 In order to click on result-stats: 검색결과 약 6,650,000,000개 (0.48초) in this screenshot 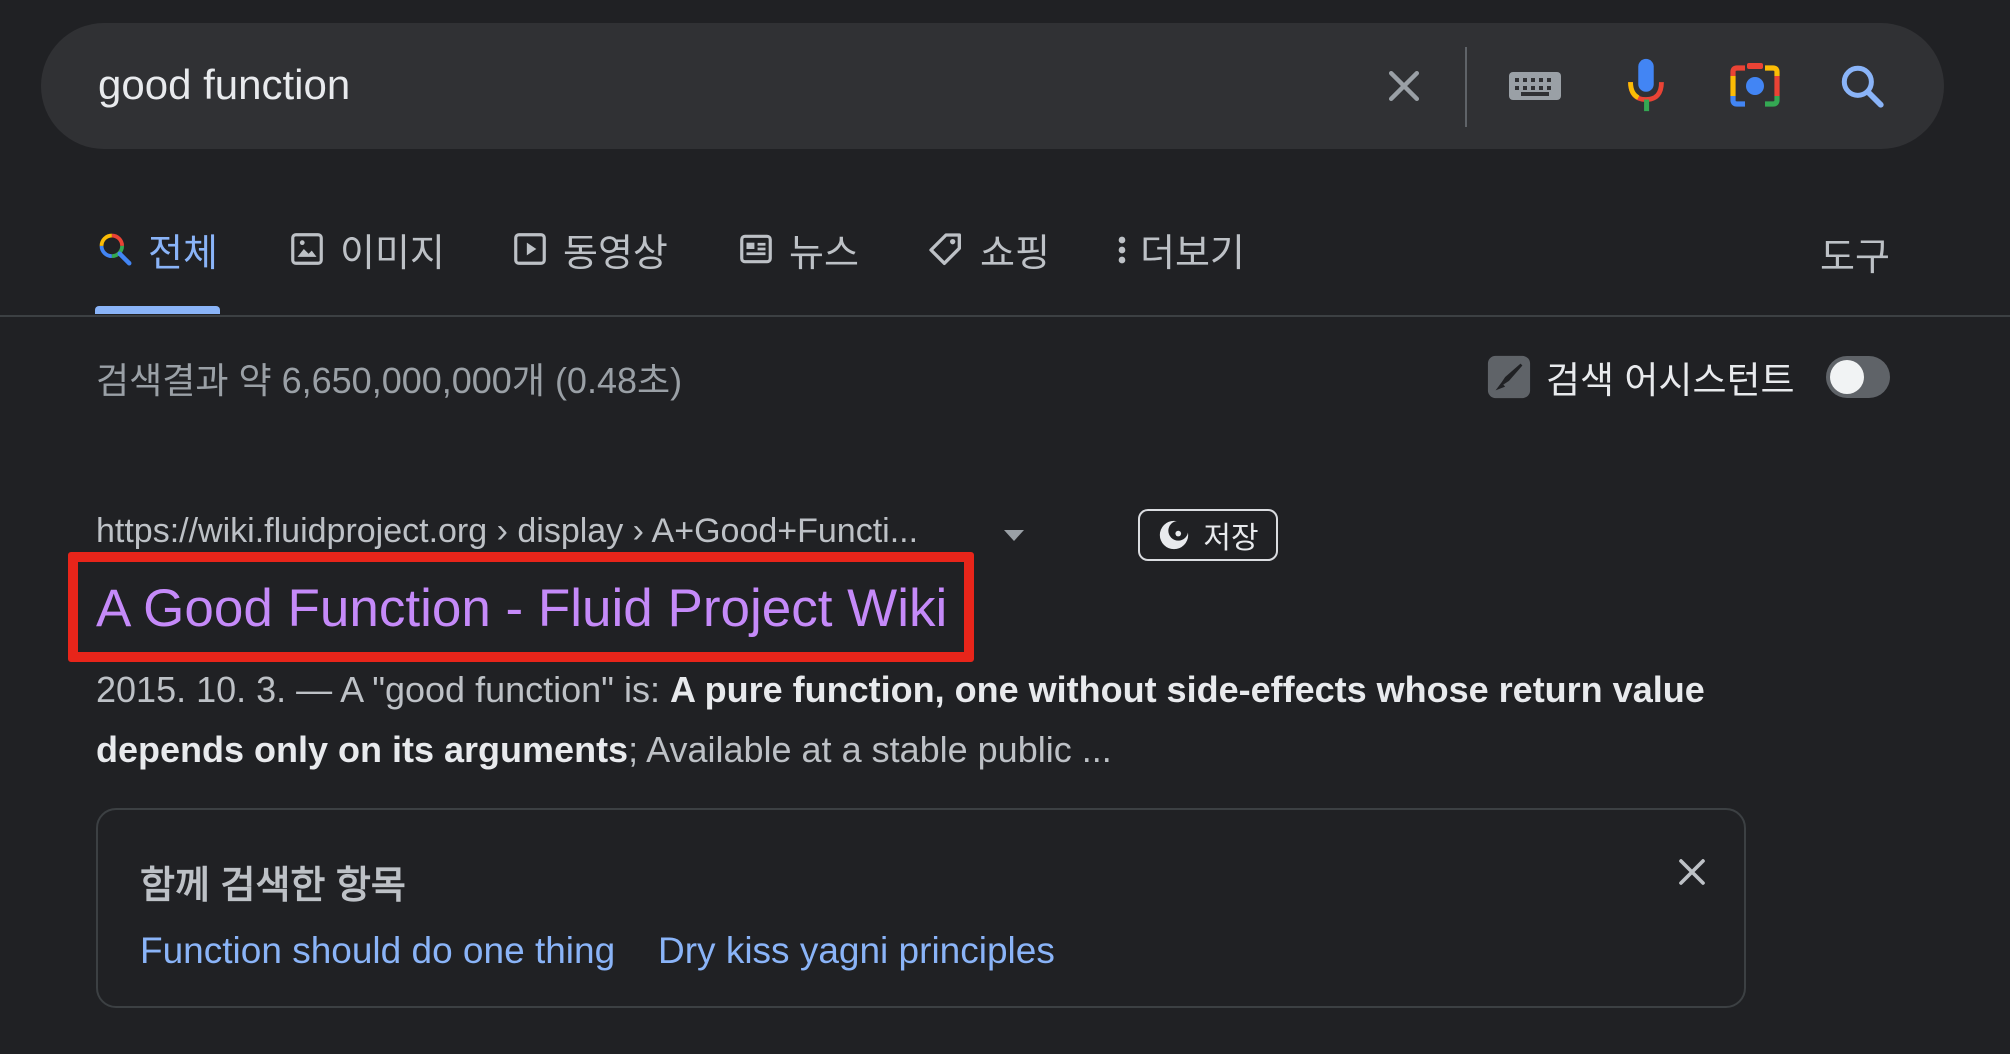, I will do `click(389, 380)`.